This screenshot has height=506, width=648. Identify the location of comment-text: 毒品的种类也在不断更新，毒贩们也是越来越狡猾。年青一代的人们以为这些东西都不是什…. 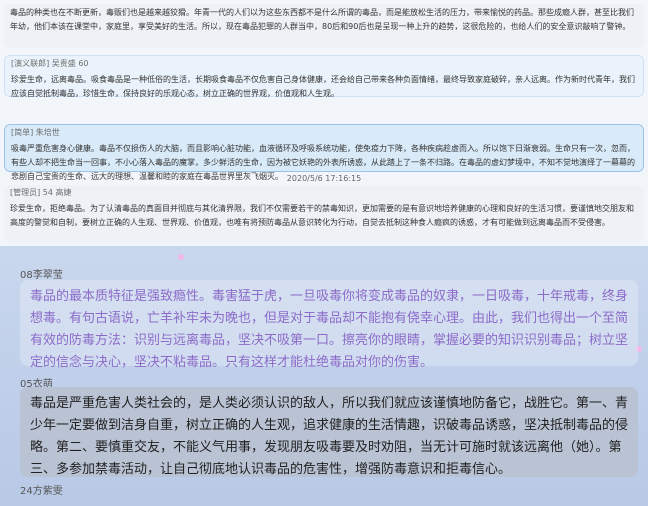
(322, 19).